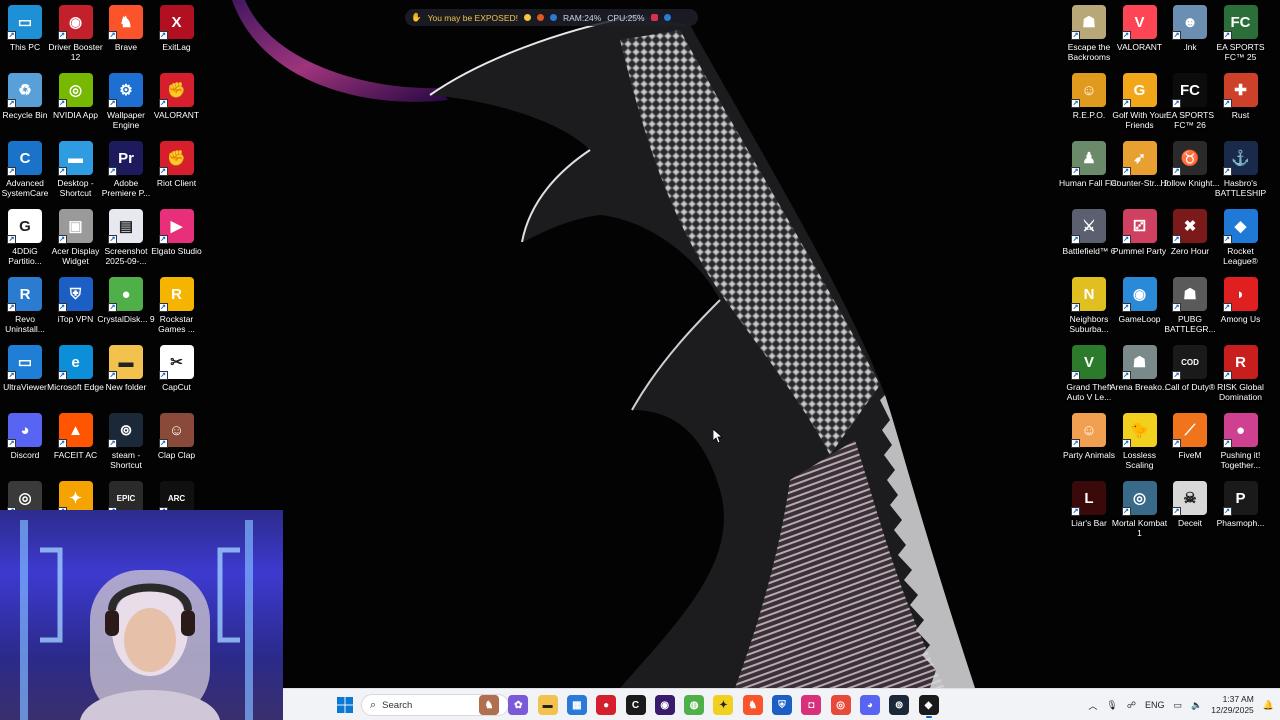 This screenshot has height=720, width=1280. Describe the element at coordinates (1189, 430) in the screenshot. I see `fivem-icon: ⟋ ↗` at that location.